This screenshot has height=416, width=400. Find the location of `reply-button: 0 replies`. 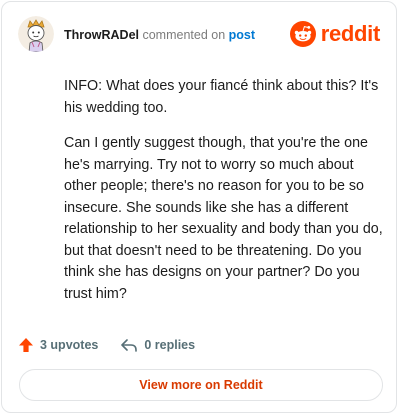

reply-button: 0 replies is located at coordinates (157, 345).